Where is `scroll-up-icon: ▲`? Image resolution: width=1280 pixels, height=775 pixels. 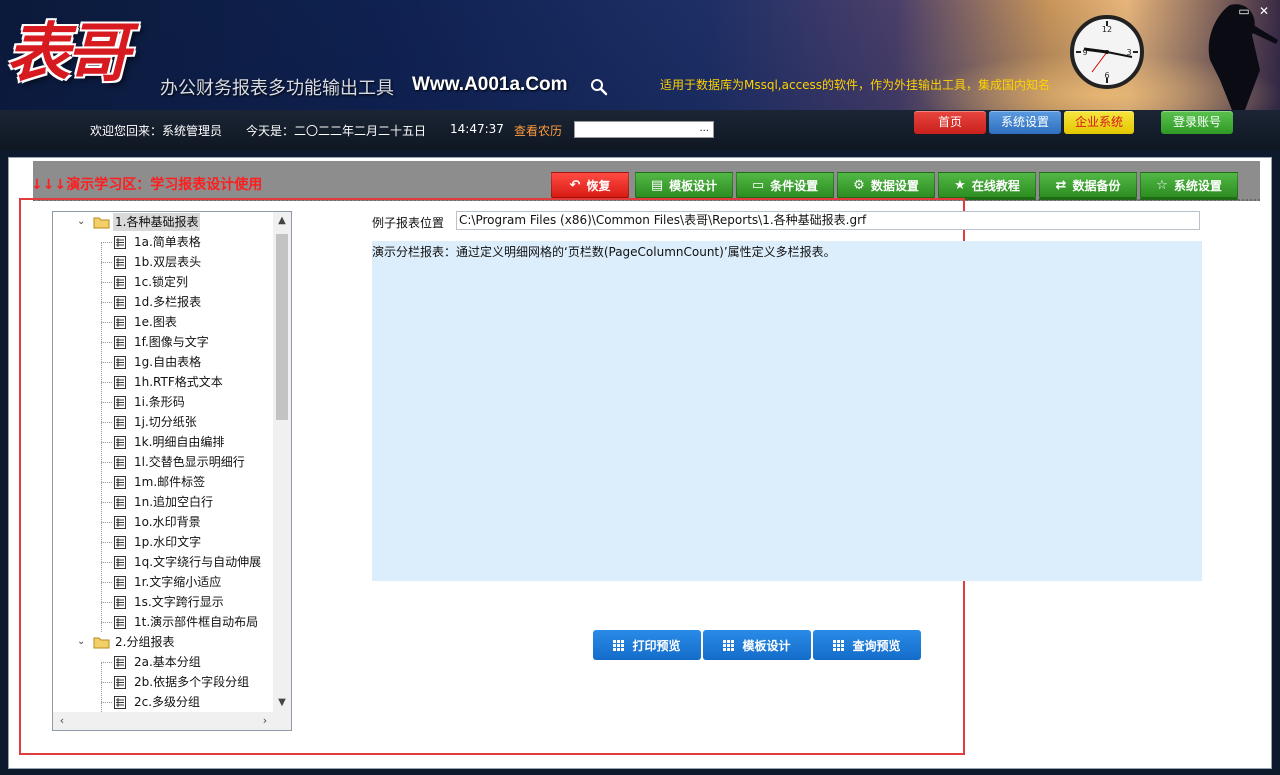 scroll-up-icon: ▲ is located at coordinates (282, 221).